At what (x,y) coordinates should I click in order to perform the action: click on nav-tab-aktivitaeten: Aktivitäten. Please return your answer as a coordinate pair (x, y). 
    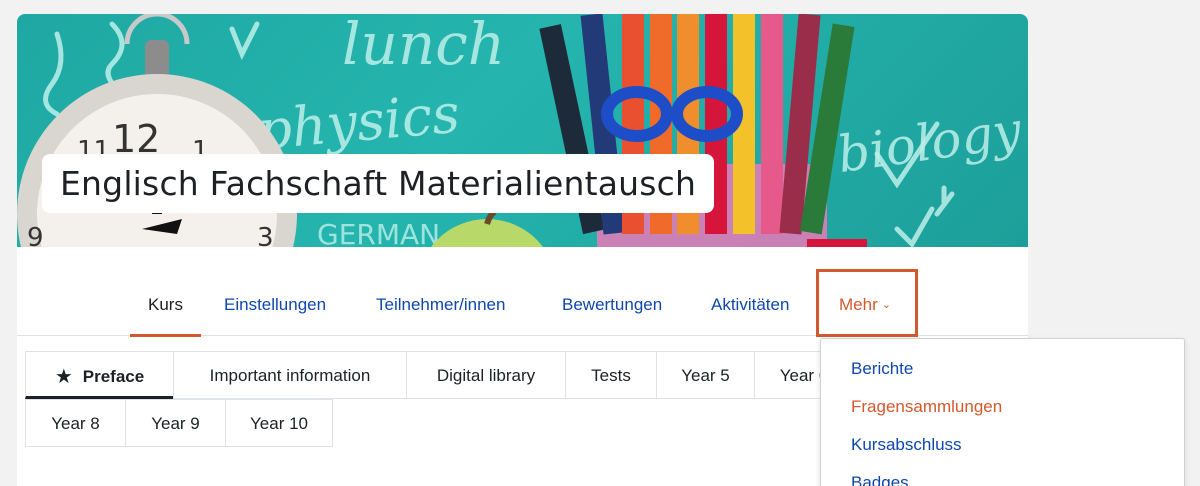
    Looking at the image, I should click on (750, 302).